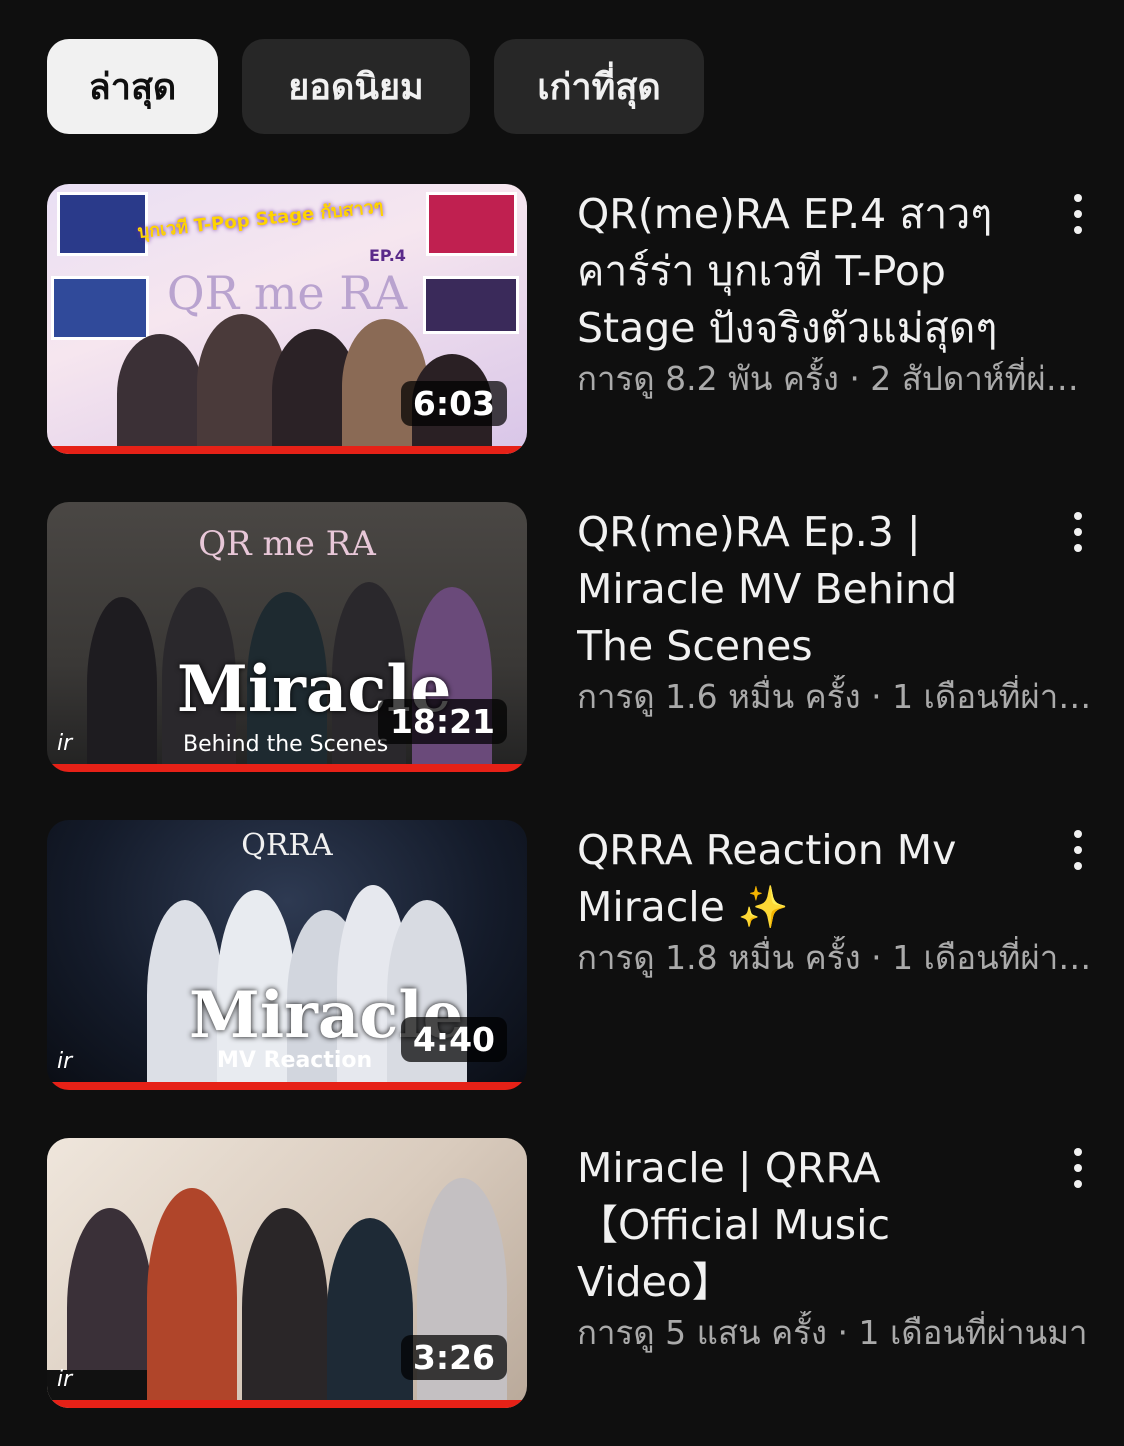 Image resolution: width=1124 pixels, height=1446 pixels. I want to click on video-title: Miracle | QRRA 【Official Music Video】, so click(807, 1225).